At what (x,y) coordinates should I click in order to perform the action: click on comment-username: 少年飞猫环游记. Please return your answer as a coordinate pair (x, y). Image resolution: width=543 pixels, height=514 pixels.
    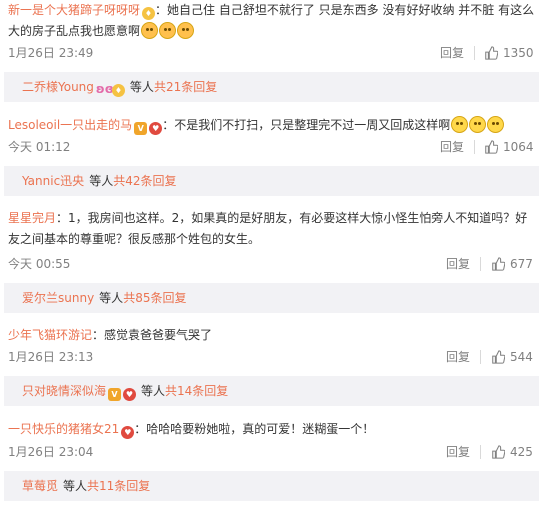
    Looking at the image, I should click on (50, 335).